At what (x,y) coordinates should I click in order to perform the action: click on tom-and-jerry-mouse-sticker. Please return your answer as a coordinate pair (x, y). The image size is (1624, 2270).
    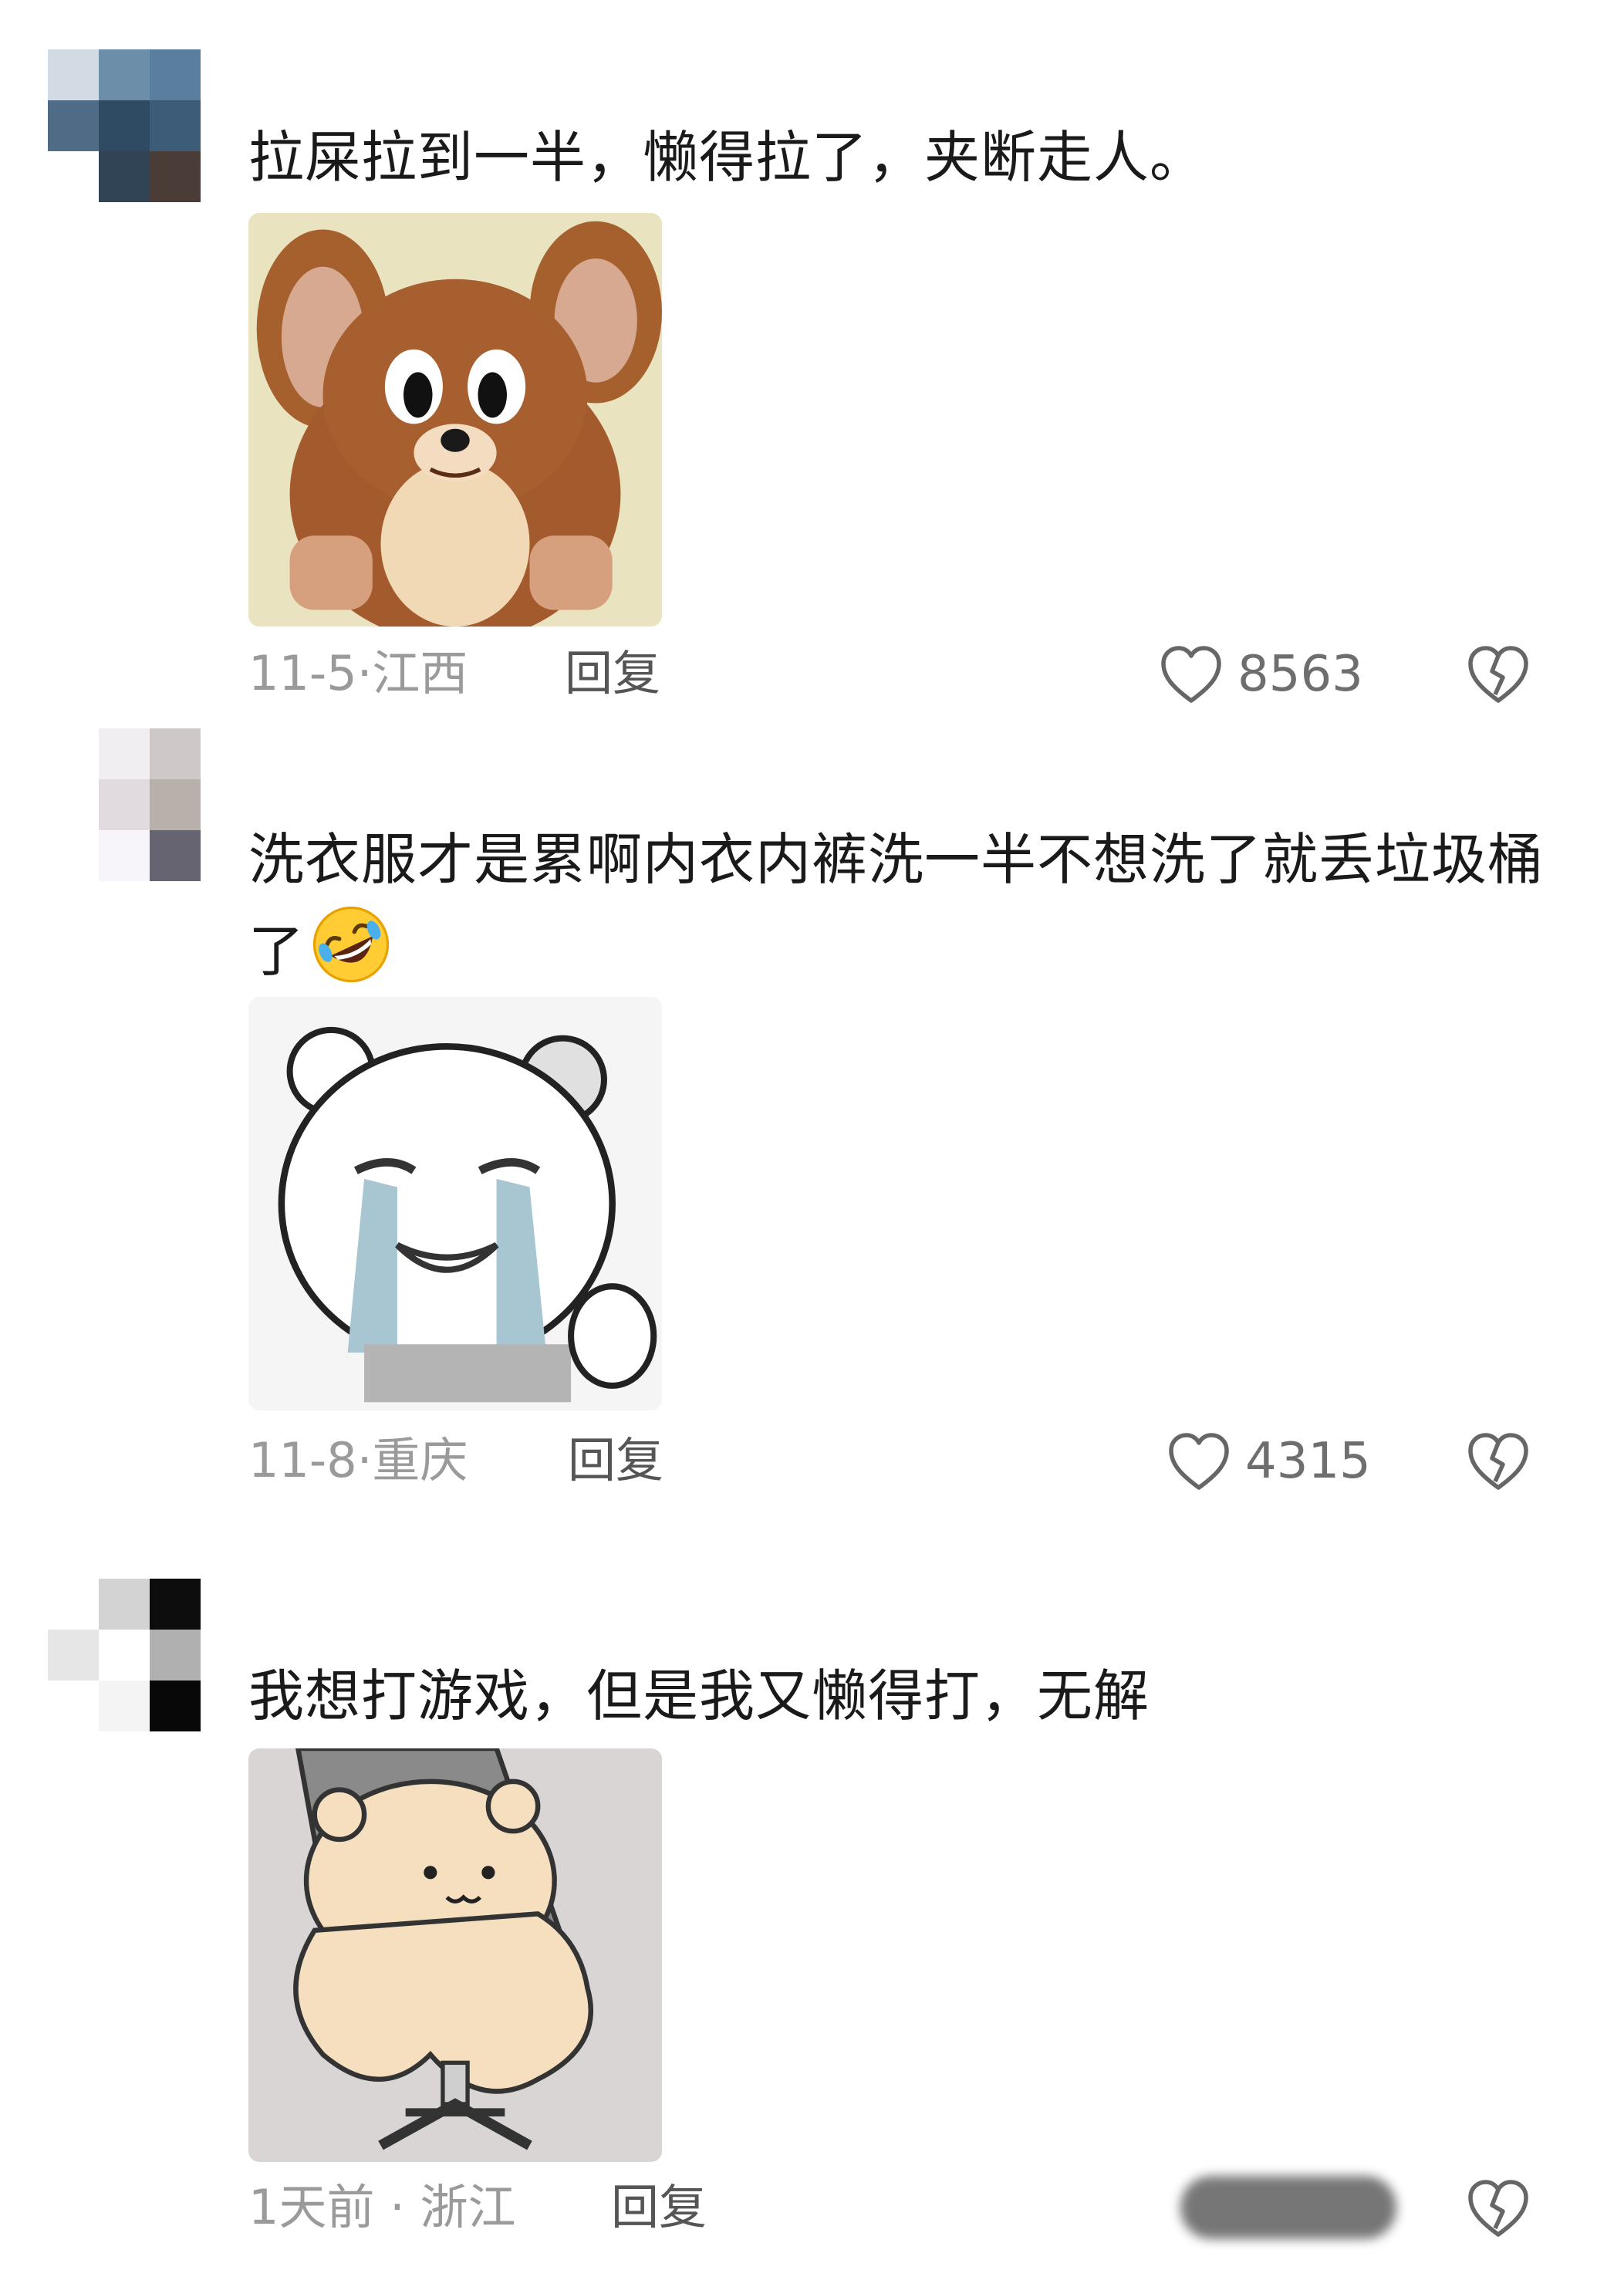
    Looking at the image, I should click on (455, 420).